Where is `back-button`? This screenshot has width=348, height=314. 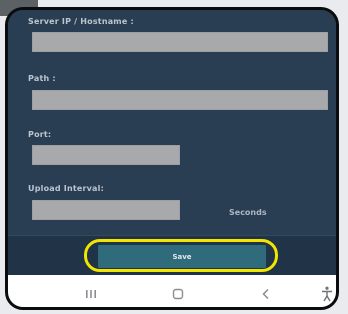
back-button is located at coordinates (266, 294).